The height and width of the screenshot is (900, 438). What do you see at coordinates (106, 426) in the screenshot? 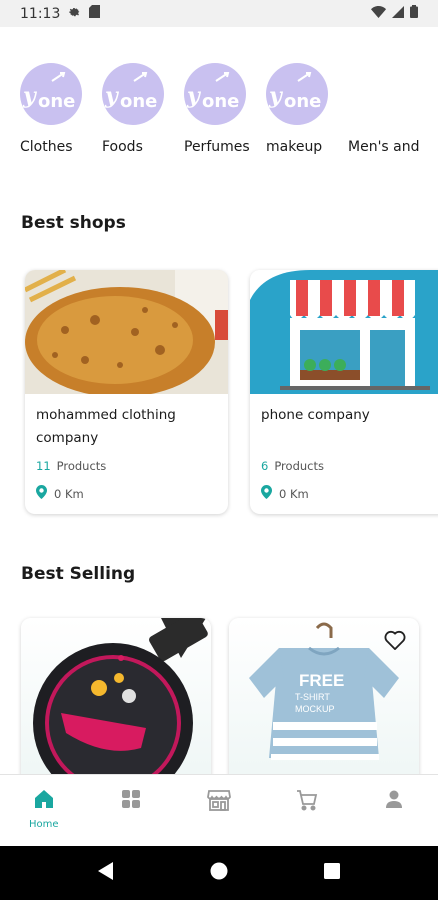
I see `shop-name: mohammed clothing company` at bounding box center [106, 426].